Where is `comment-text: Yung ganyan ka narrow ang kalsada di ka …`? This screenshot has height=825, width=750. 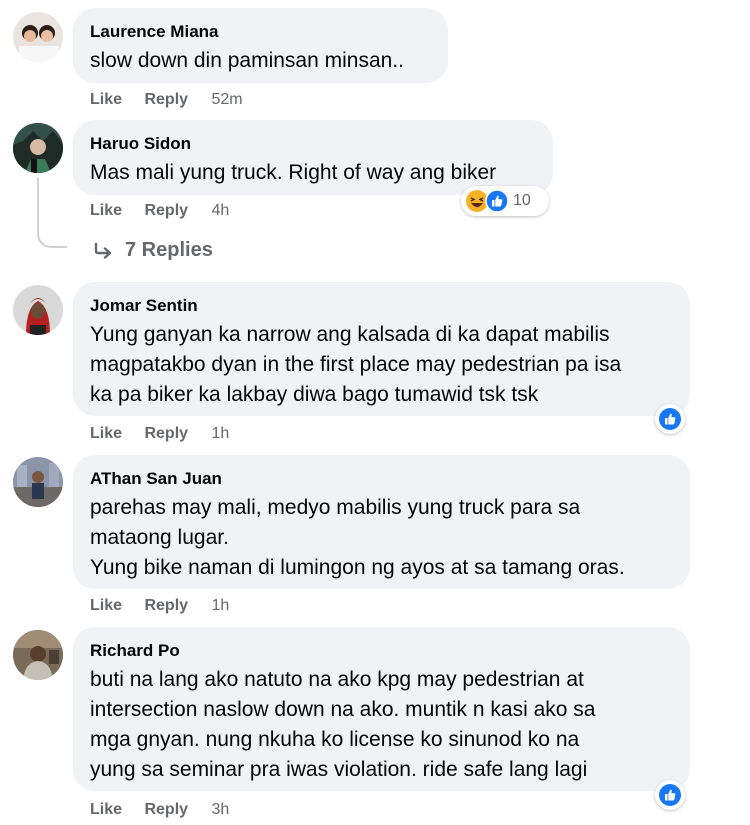
comment-text: Yung ganyan ka narrow ang kalsada di ka … is located at coordinates (381, 365).